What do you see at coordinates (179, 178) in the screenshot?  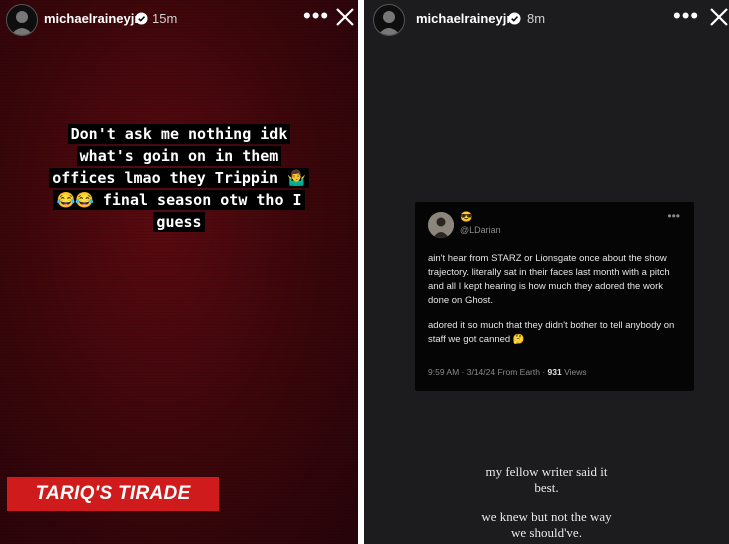 I see `caption-line: offices lmao they Trippin 🤷‍♂️` at bounding box center [179, 178].